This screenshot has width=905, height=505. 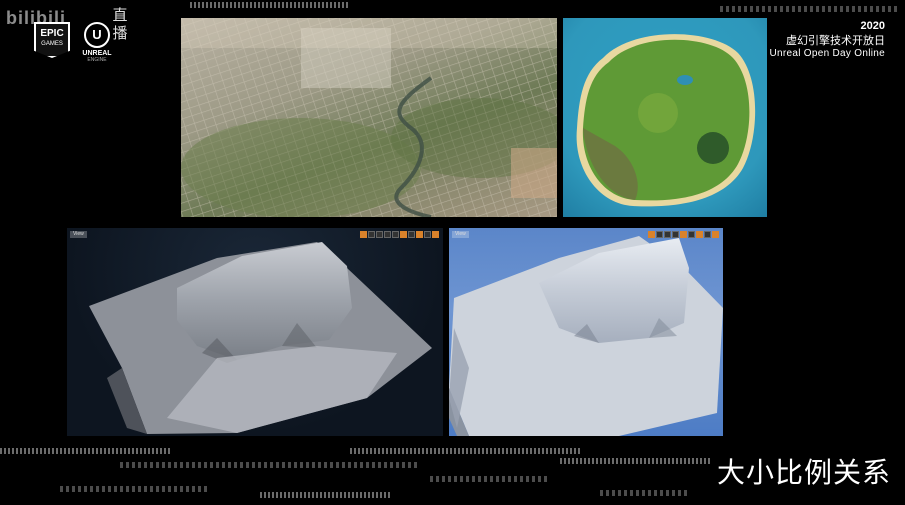 What do you see at coordinates (803, 472) in the screenshot?
I see `slide-caption: 大小比例关系` at bounding box center [803, 472].